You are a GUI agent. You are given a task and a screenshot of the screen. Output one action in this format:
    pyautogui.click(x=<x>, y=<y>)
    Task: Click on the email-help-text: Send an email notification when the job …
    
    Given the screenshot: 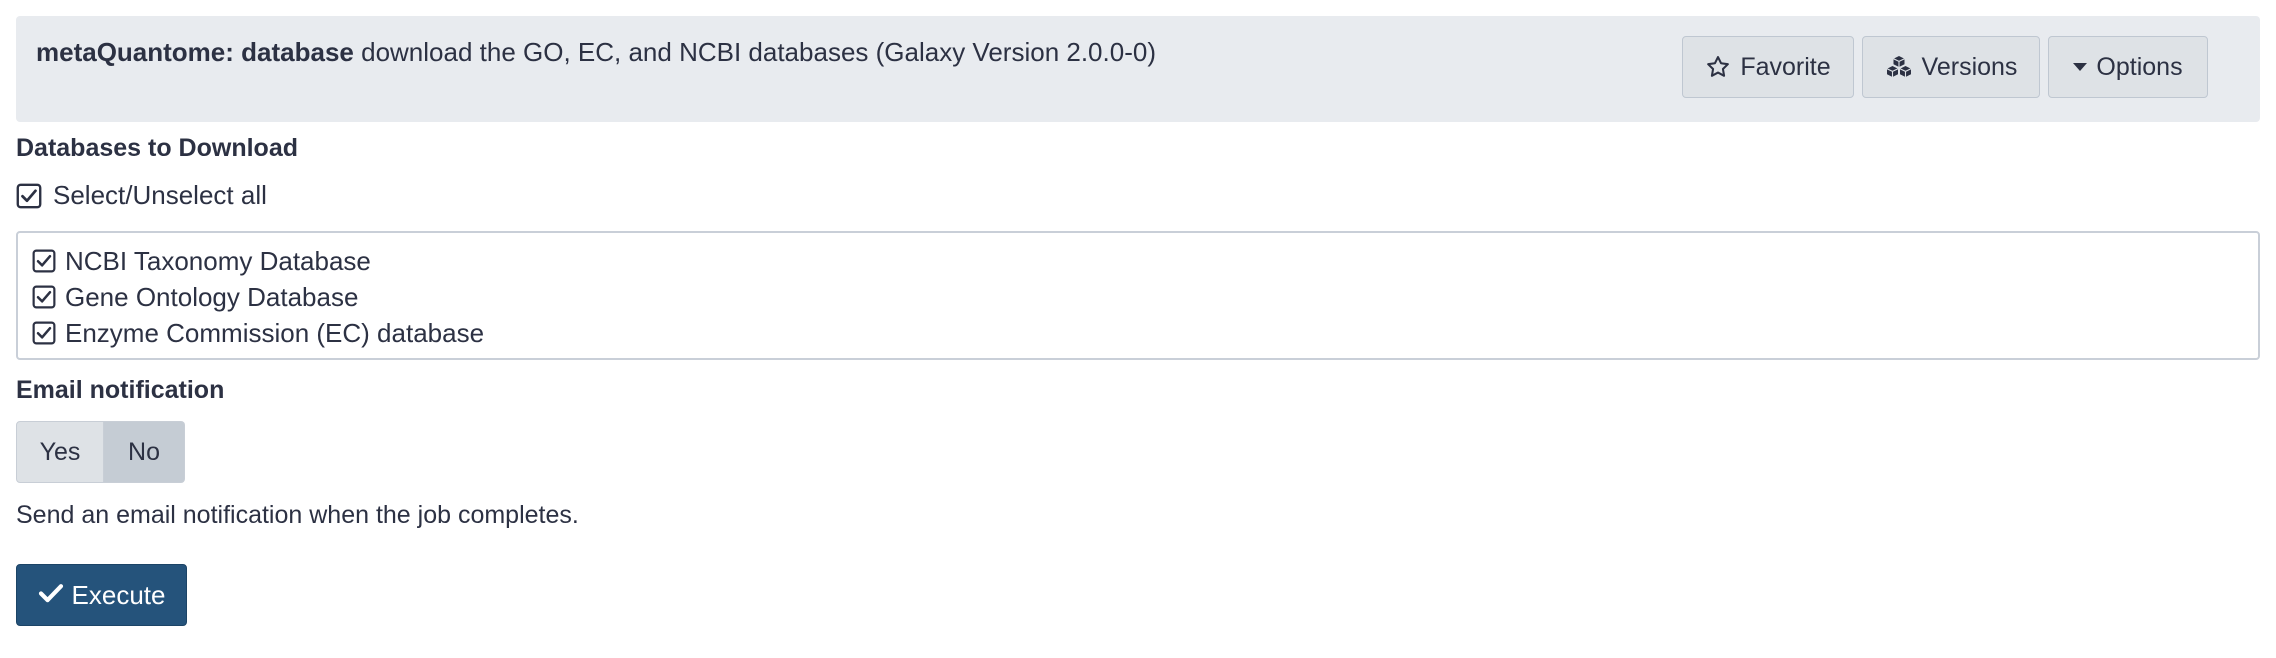 What is the action you would take?
    pyautogui.click(x=297, y=515)
    